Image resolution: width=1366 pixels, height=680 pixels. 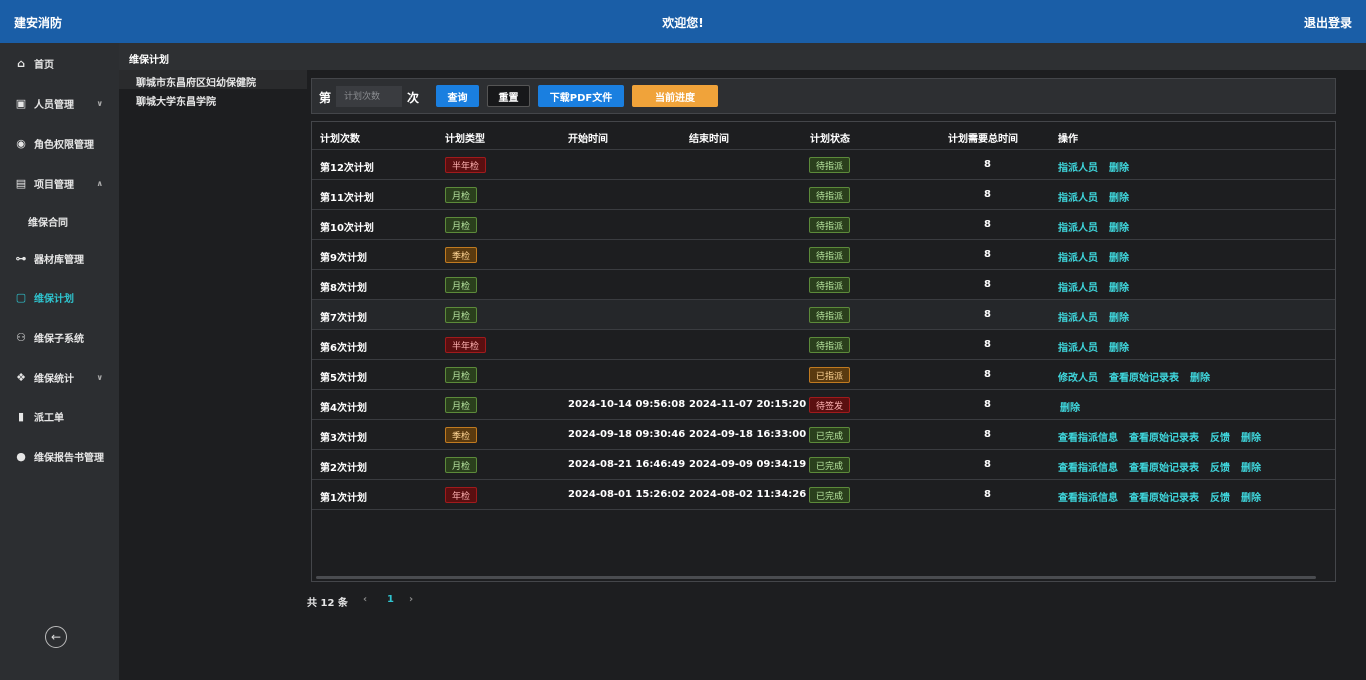 What do you see at coordinates (49, 418) in the screenshot?
I see `sidebar-item-label: 派工单` at bounding box center [49, 418].